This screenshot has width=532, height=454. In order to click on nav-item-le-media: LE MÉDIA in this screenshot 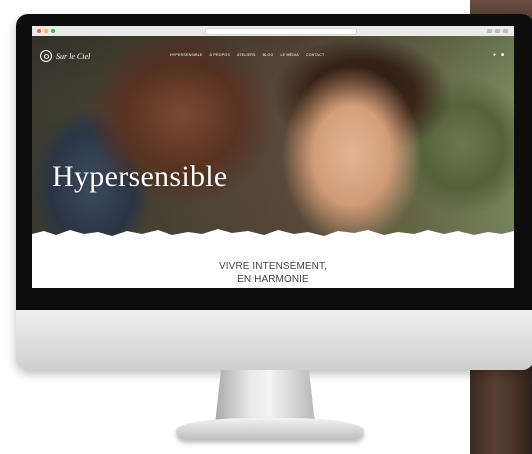, I will do `click(289, 55)`.